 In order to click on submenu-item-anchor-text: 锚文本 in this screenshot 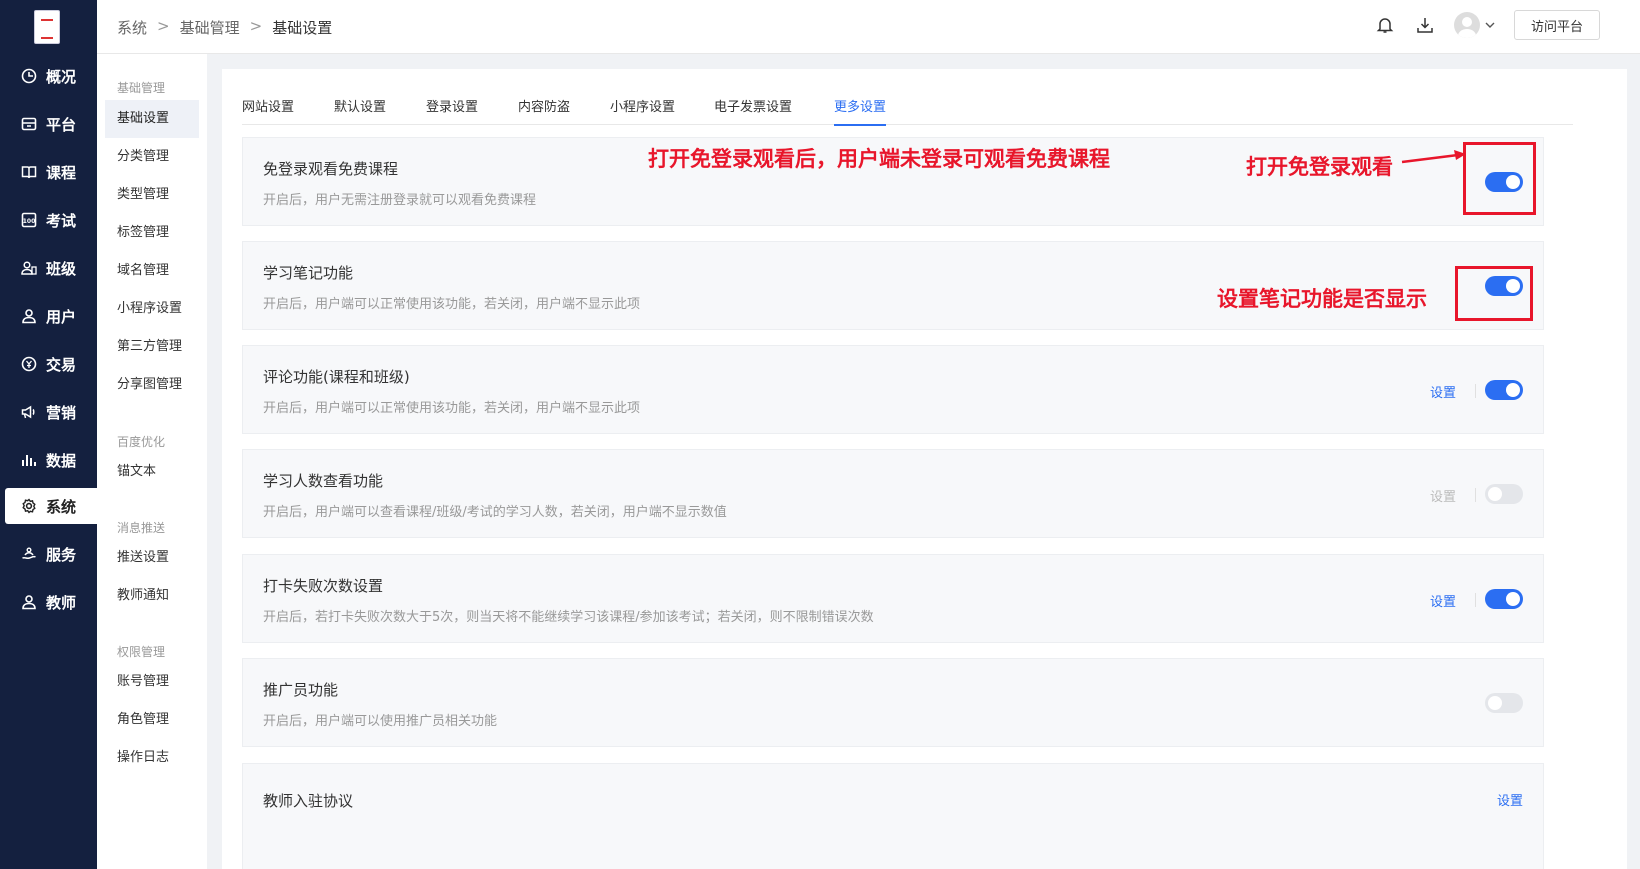, I will do `click(152, 472)`.